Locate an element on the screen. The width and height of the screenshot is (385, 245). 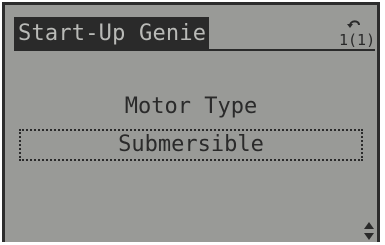
menu-level-text: 1(1) is located at coordinates (357, 40).